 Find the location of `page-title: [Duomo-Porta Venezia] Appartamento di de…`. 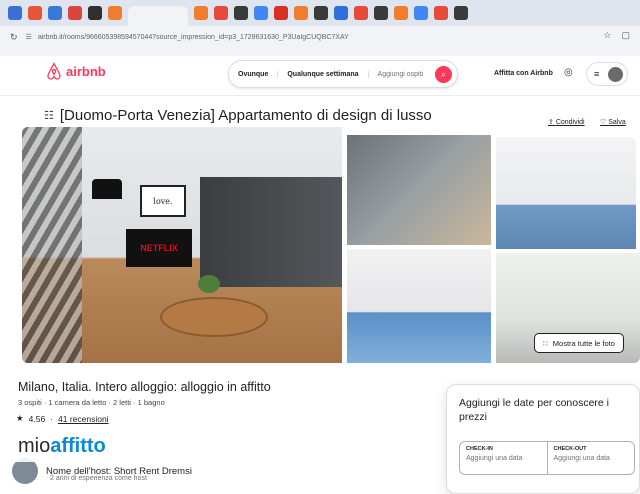

page-title: [Duomo-Porta Venezia] Appartamento di de… is located at coordinates (245, 115).